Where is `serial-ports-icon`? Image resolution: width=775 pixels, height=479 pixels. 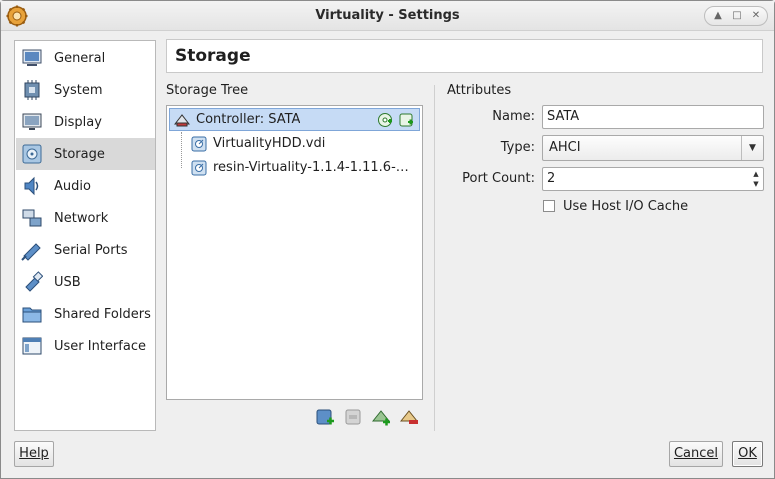 serial-ports-icon is located at coordinates (31, 252).